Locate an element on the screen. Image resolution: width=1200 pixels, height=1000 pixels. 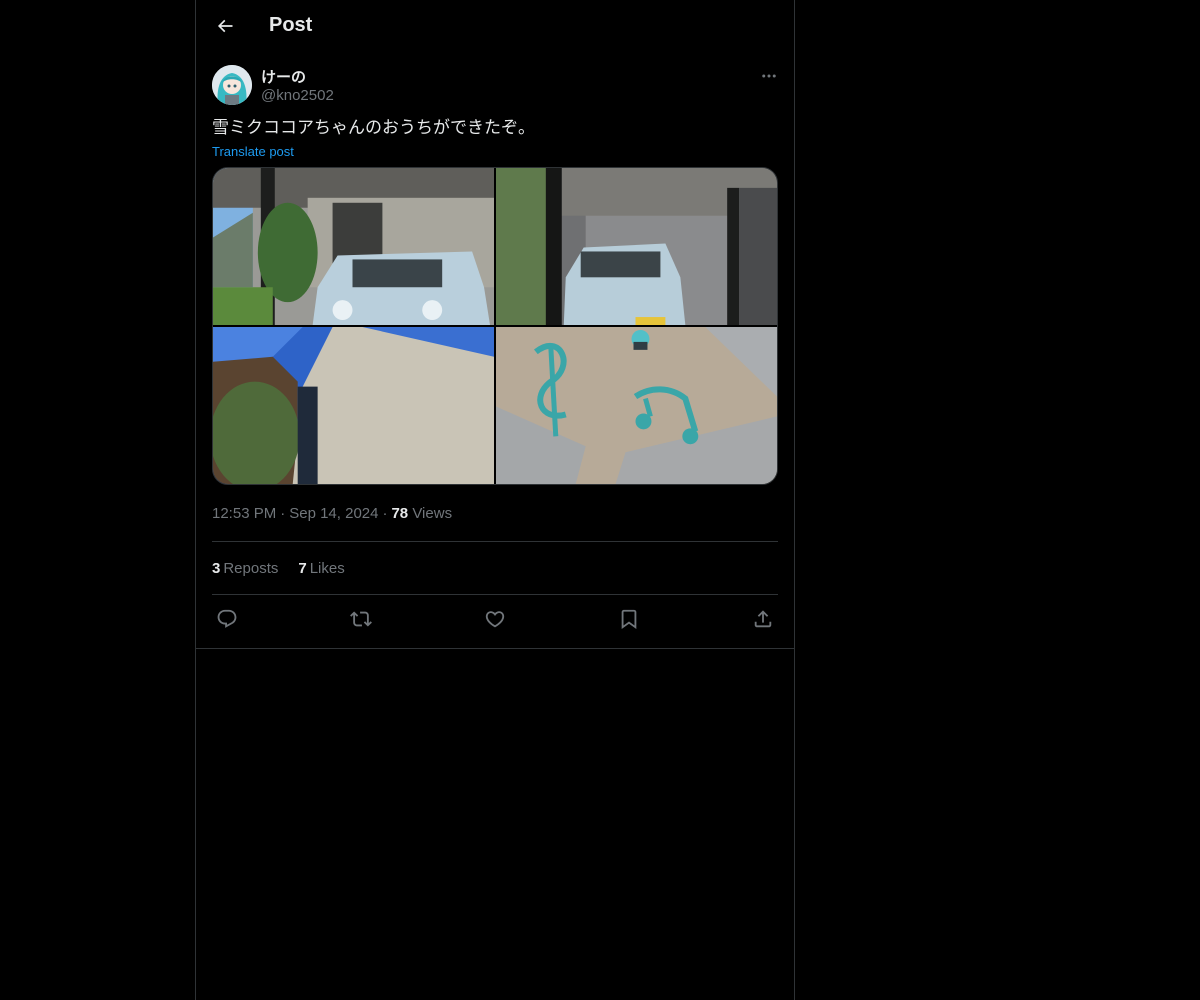
repost-button is located at coordinates (361, 619).